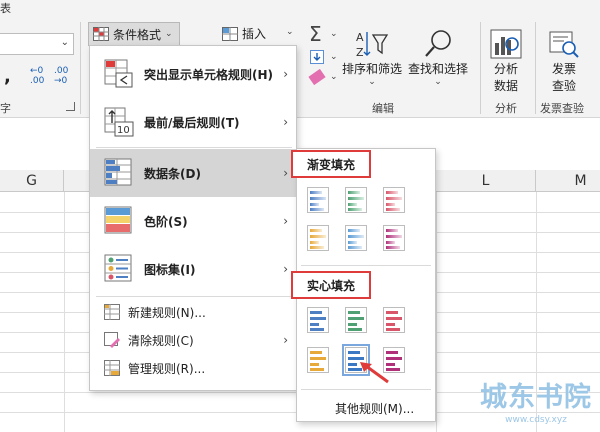 The image size is (600, 432). I want to click on find-select-label: 查找和选择, so click(438, 69).